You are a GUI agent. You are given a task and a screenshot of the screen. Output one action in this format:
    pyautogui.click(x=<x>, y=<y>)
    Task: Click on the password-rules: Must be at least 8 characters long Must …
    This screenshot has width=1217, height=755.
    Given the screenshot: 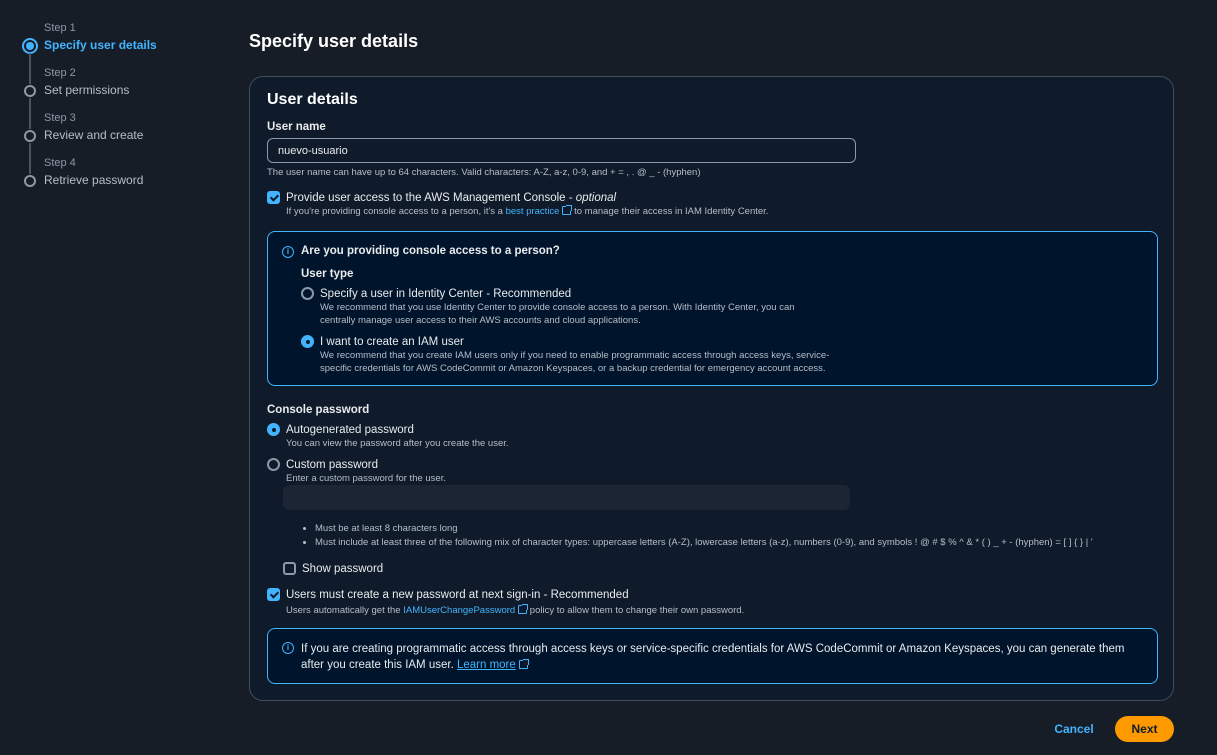 What is the action you would take?
    pyautogui.click(x=704, y=535)
    